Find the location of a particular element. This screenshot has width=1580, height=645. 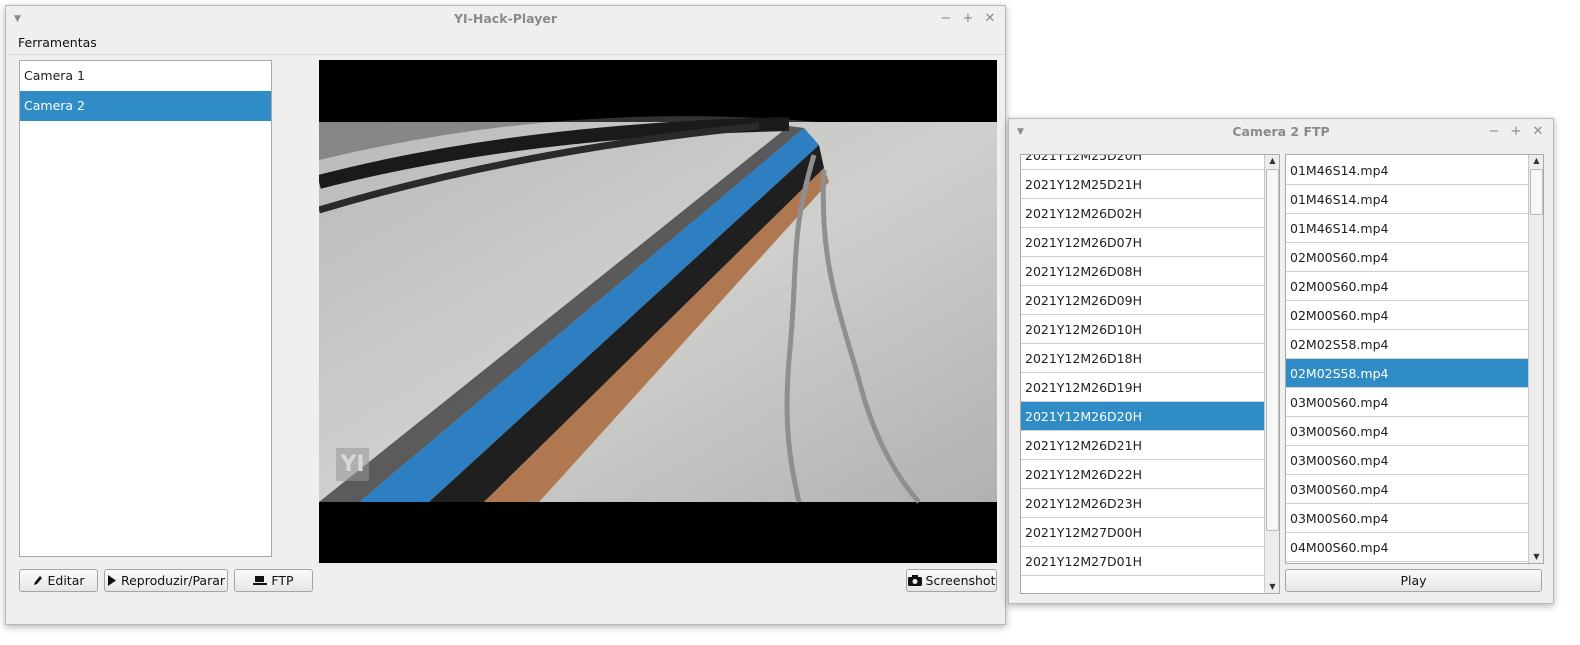

file-scroll-up-arrow-icon: ▲ is located at coordinates (1536, 161).